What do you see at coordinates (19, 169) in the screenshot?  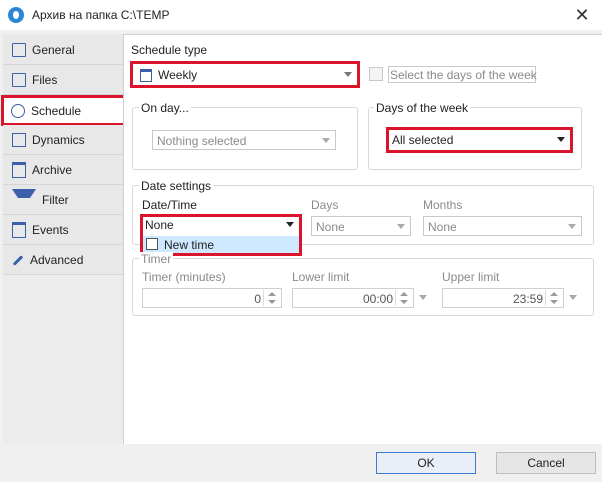 I see `archive-icon` at bounding box center [19, 169].